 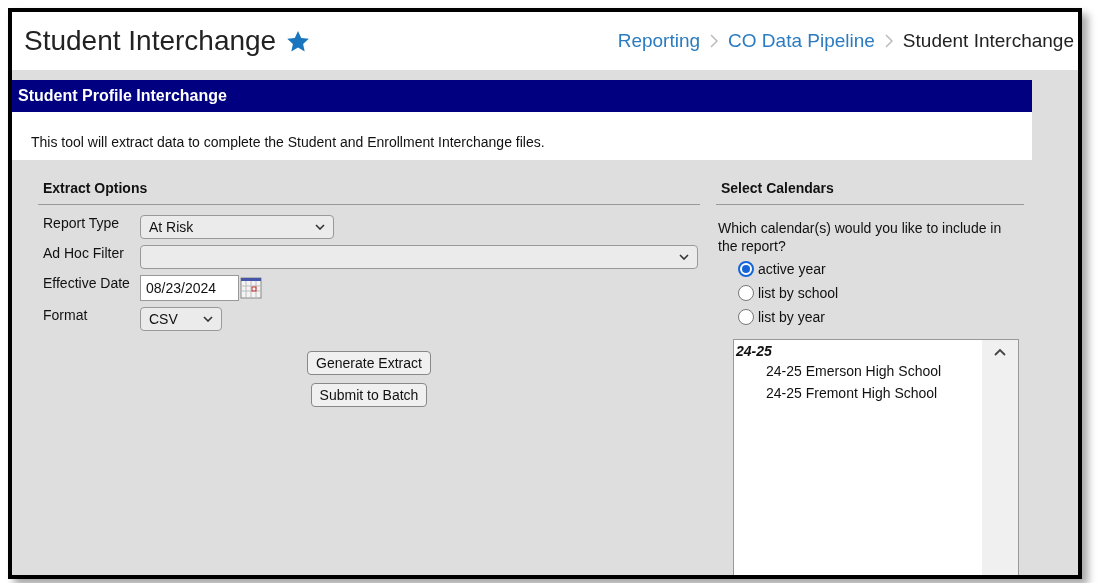 I want to click on question-text: Which calendar(s) would you like to include in the report?, so click(x=860, y=237).